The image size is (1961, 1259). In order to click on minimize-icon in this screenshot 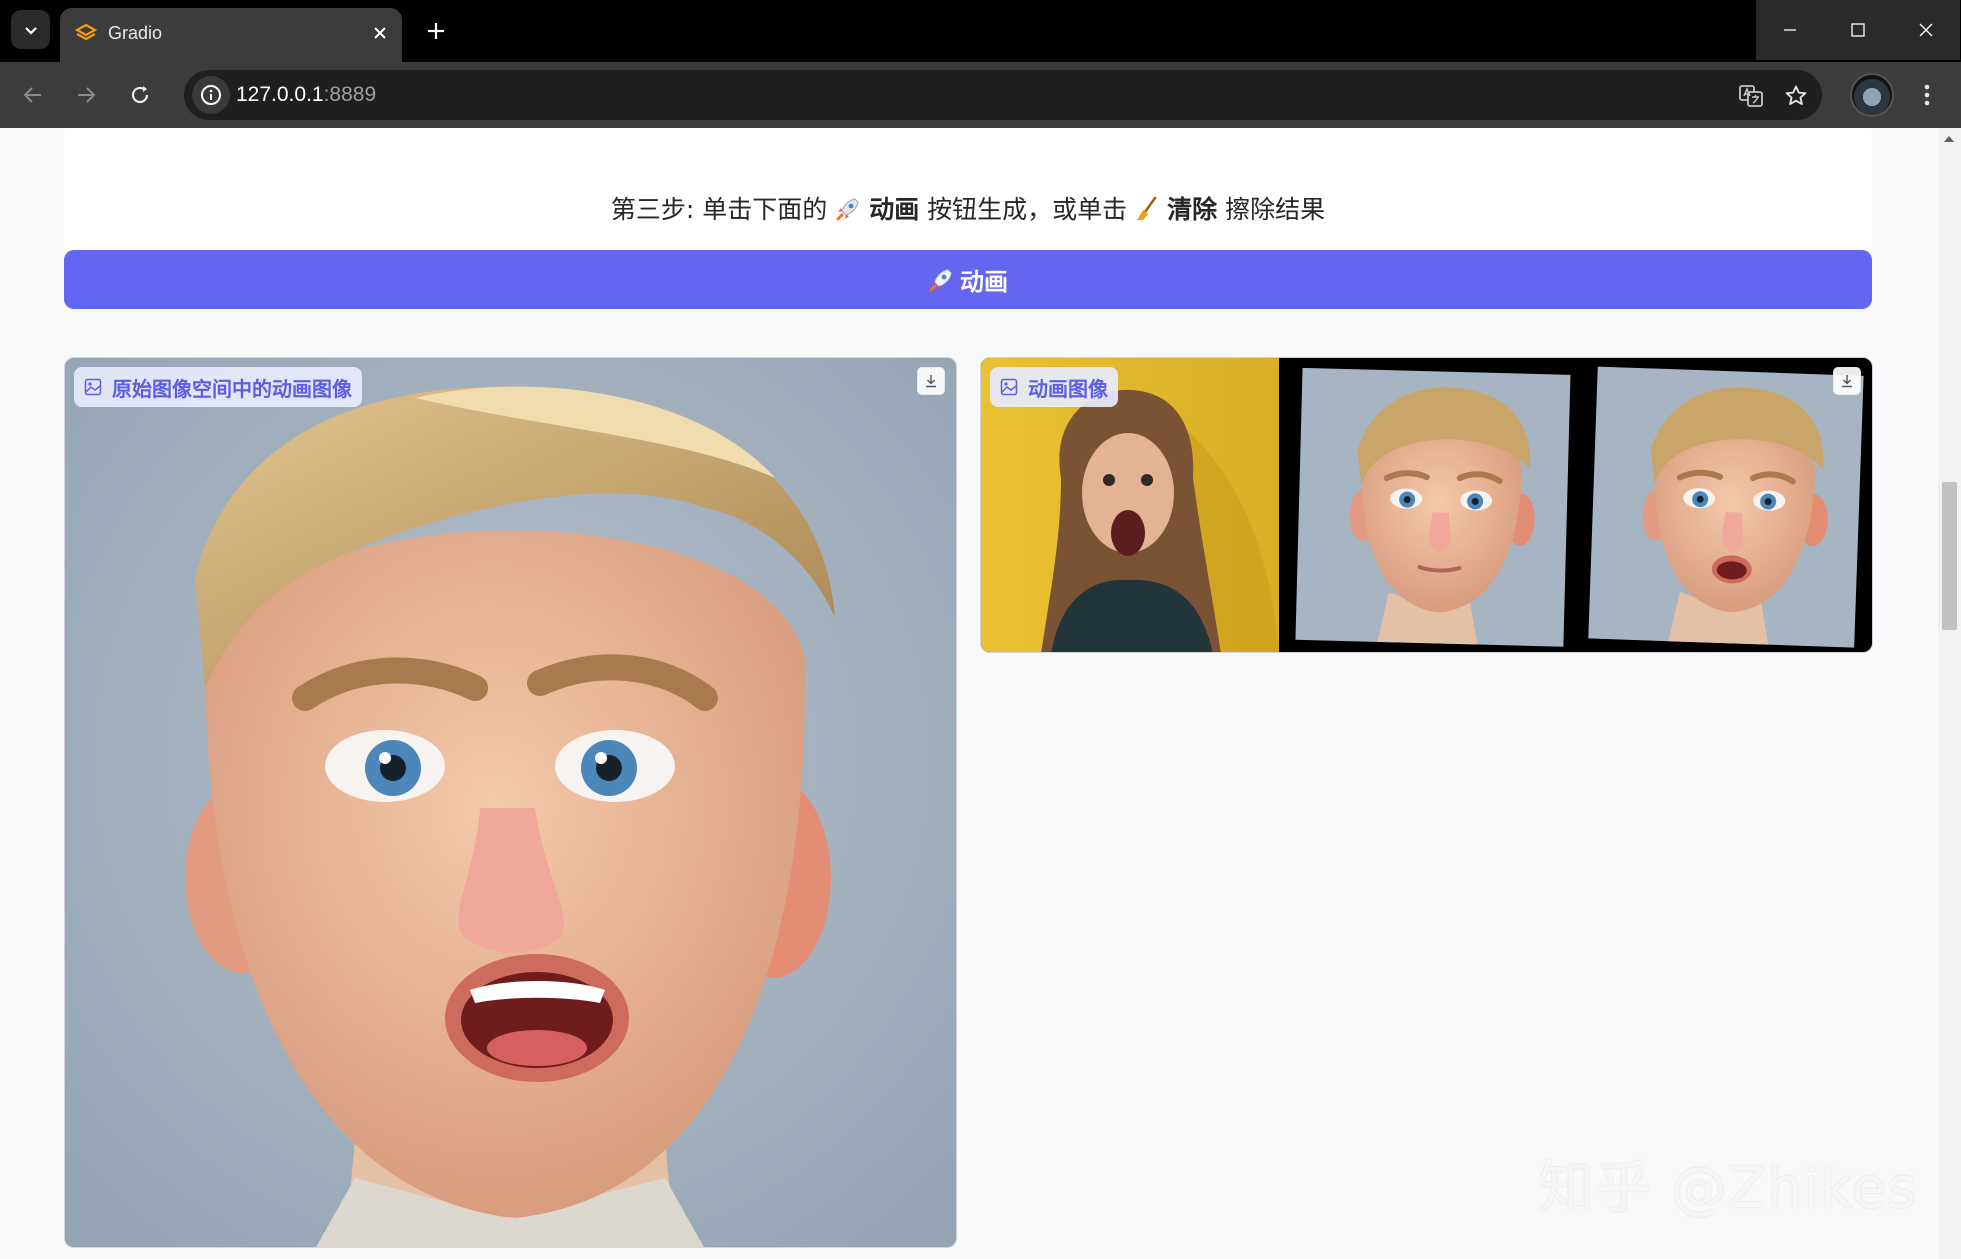, I will do `click(1790, 30)`.